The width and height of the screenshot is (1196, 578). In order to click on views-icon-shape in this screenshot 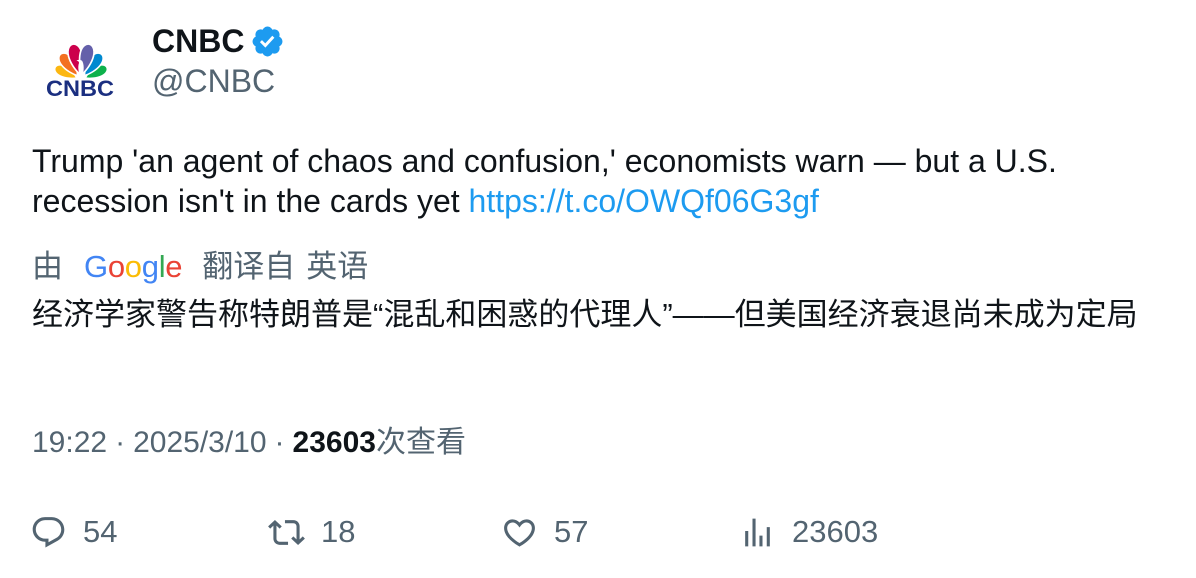, I will do `click(757, 532)`.